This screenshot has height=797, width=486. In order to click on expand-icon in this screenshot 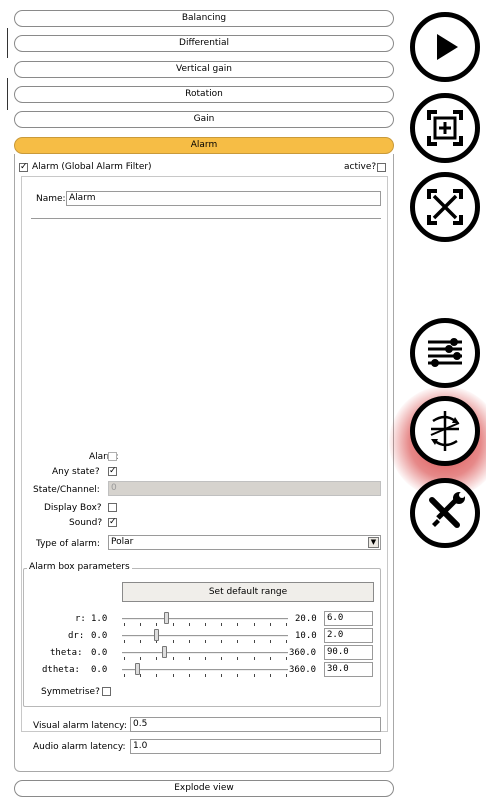, I will do `click(445, 207)`.